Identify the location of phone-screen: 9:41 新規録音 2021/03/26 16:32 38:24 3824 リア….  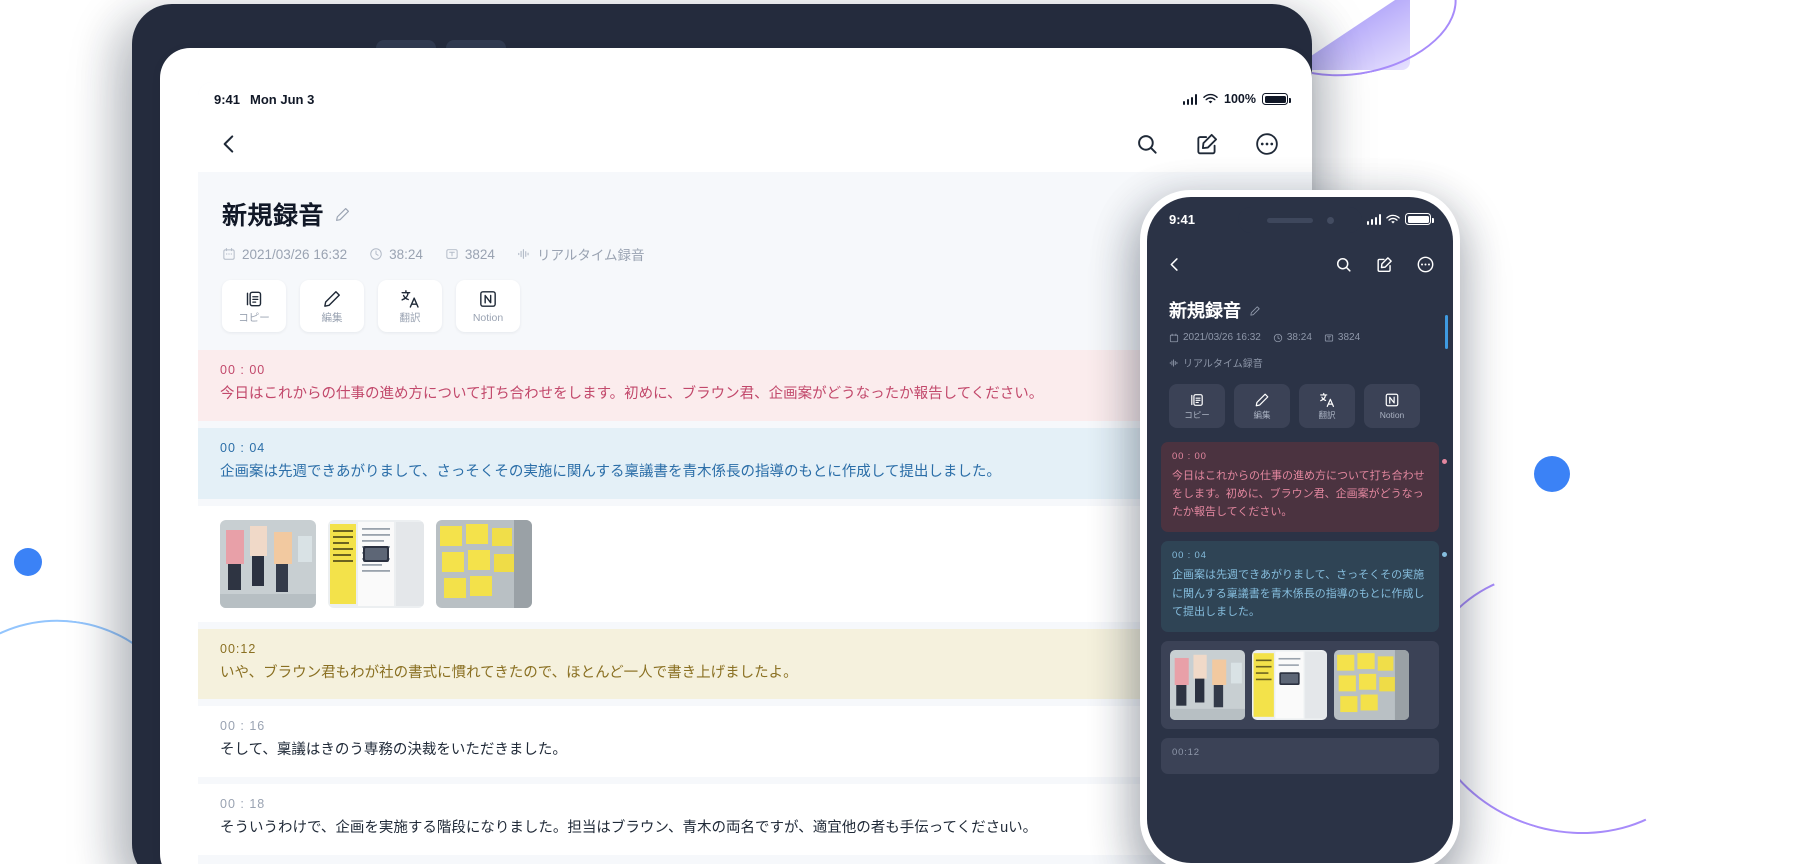
(1300, 530).